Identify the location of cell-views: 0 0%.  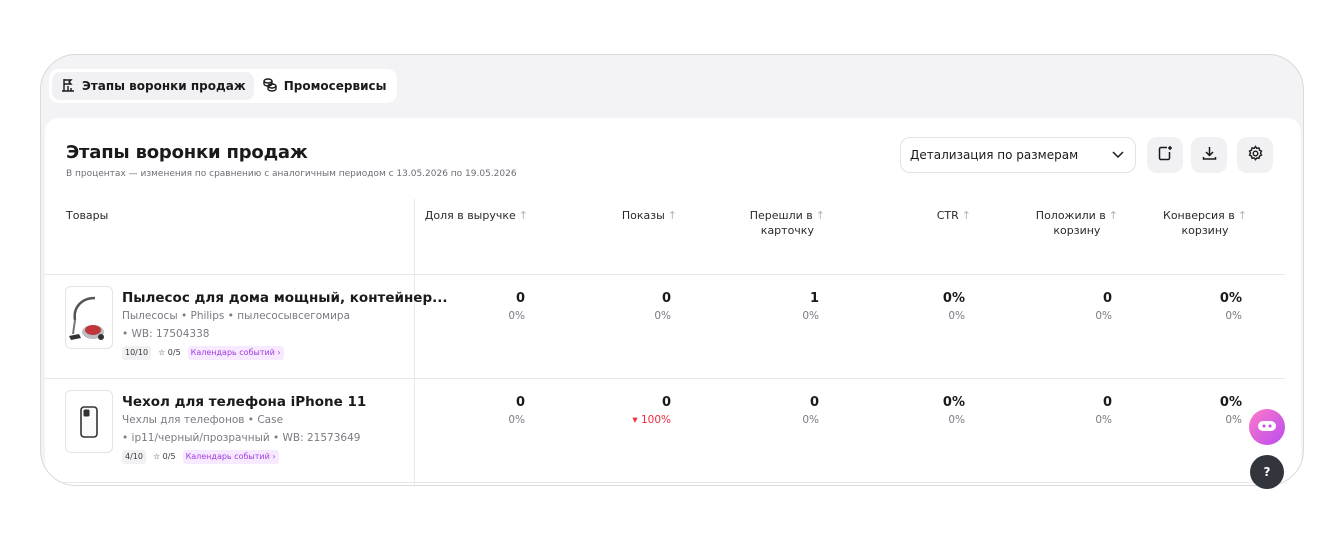
(662, 306).